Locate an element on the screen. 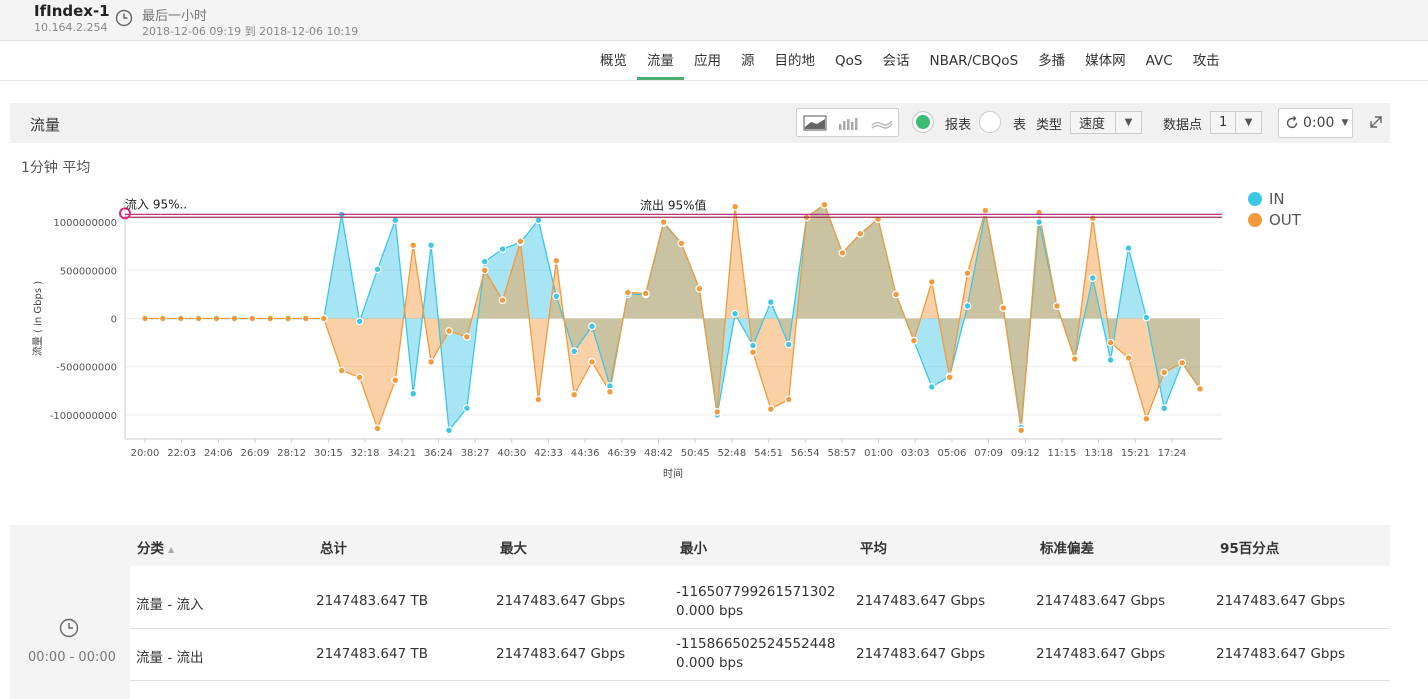  x-tick-label: 09:12 is located at coordinates (1025, 453).